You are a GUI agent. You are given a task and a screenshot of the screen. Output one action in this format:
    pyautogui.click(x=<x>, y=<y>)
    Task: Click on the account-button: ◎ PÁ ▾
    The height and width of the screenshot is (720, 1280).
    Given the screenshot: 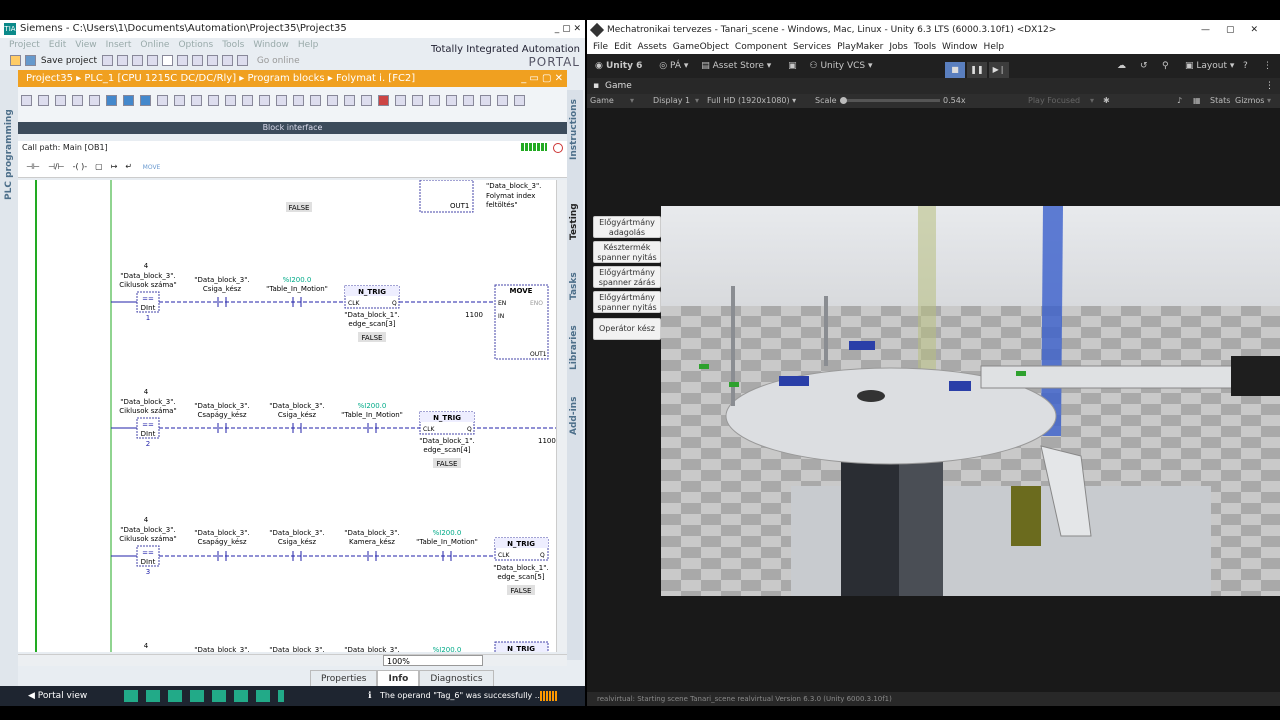 What is the action you would take?
    pyautogui.click(x=673, y=66)
    